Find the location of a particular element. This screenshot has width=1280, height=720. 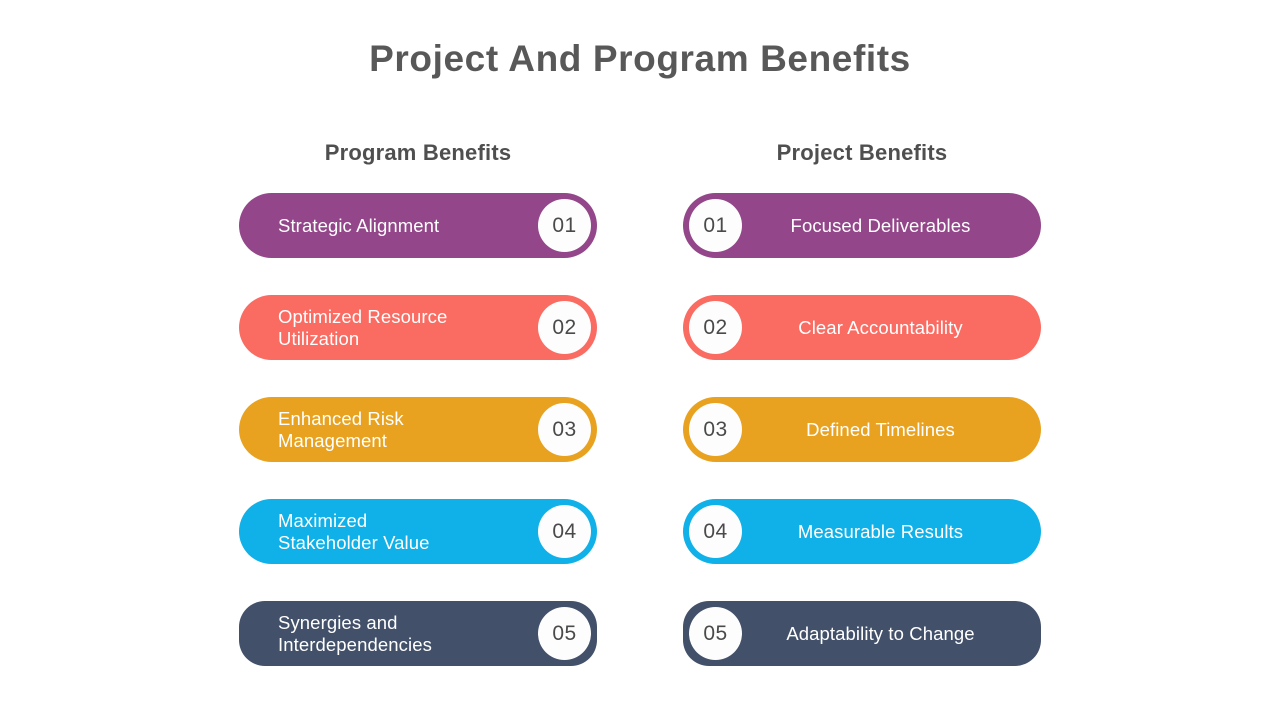

benefit-item: Optimized Resource Utilization 02 is located at coordinates (418, 327).